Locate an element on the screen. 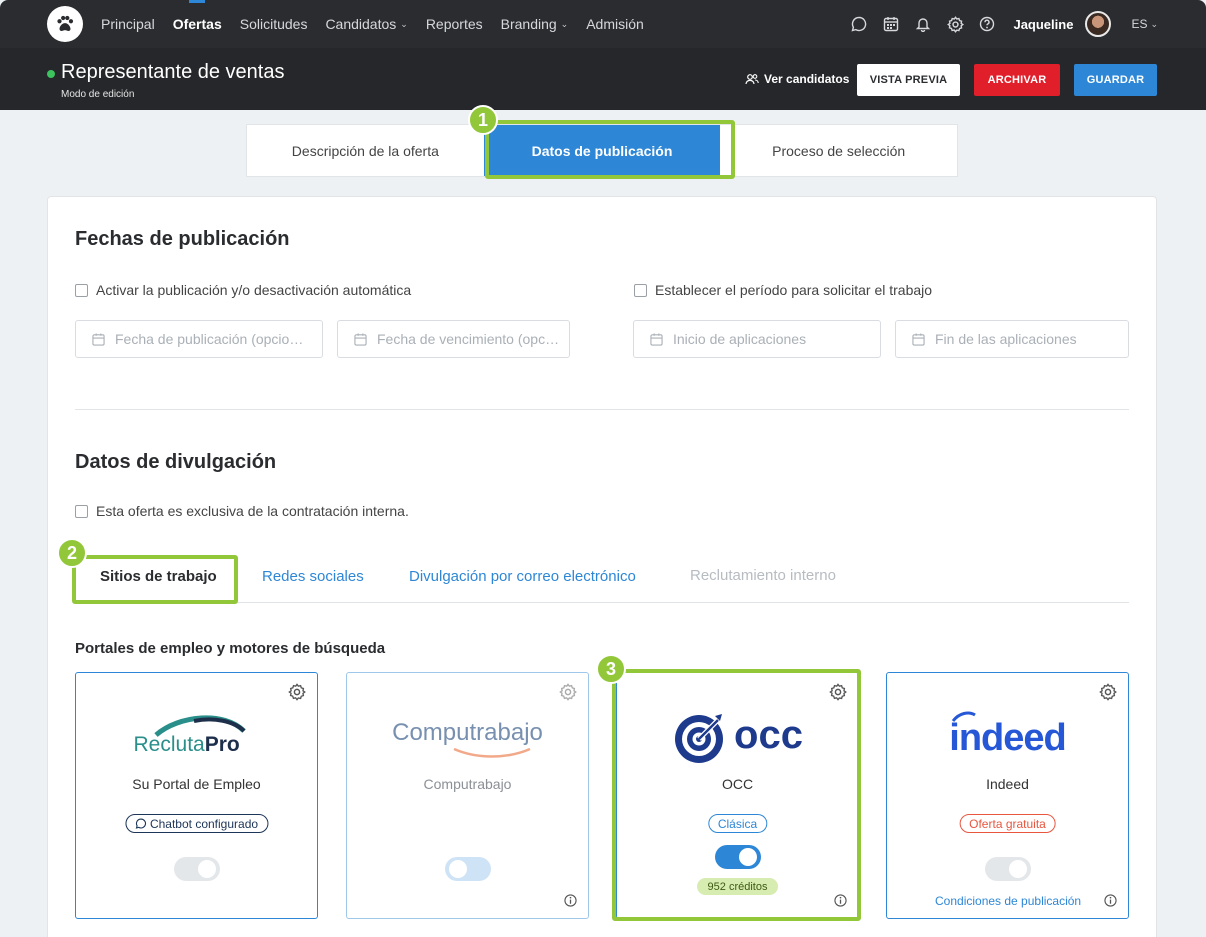 The height and width of the screenshot is (937, 1206). tab-proceso-seleccion: Proceso de selección is located at coordinates (838, 150).